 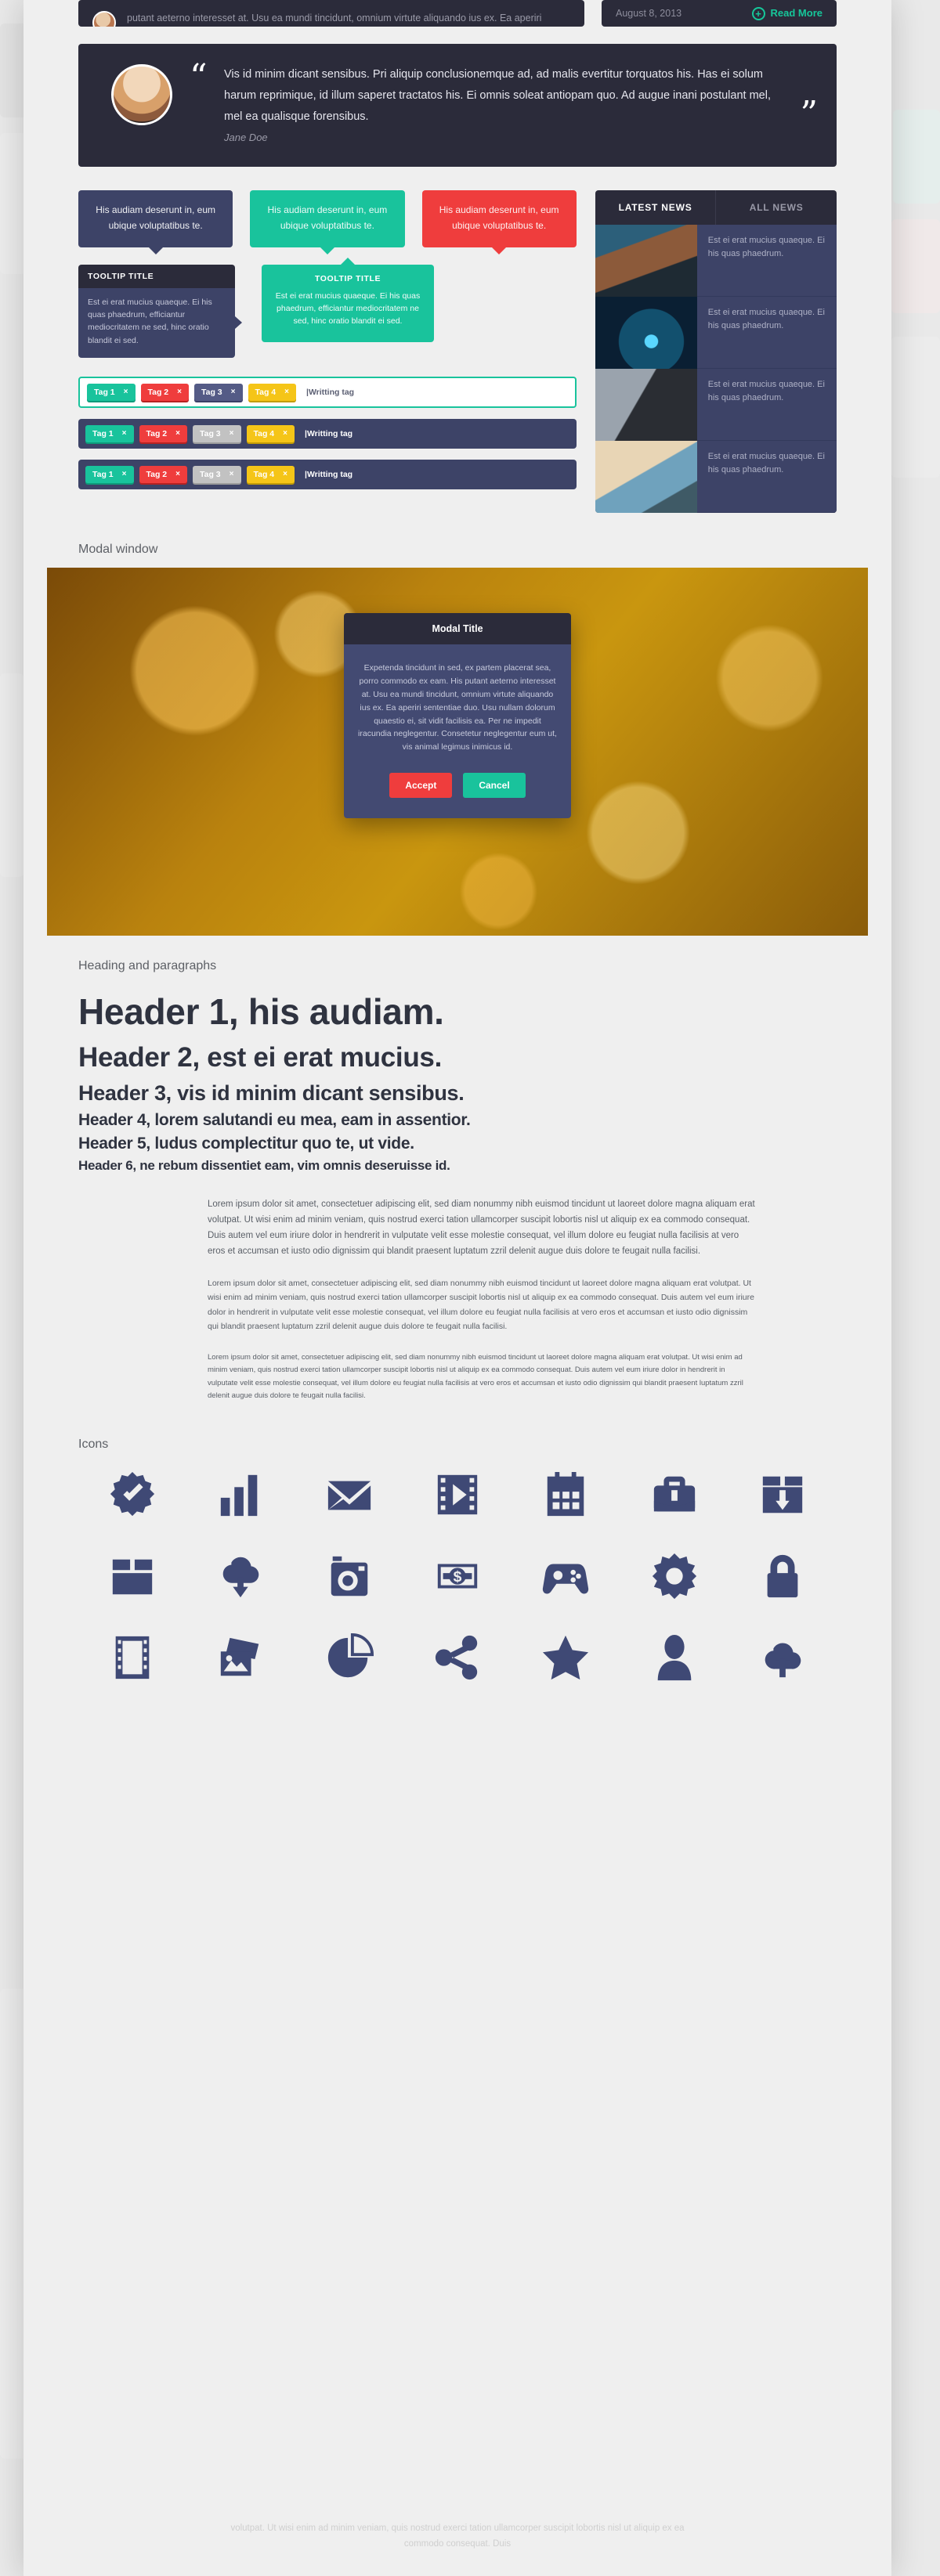 I want to click on box-download-icon, so click(x=782, y=1494).